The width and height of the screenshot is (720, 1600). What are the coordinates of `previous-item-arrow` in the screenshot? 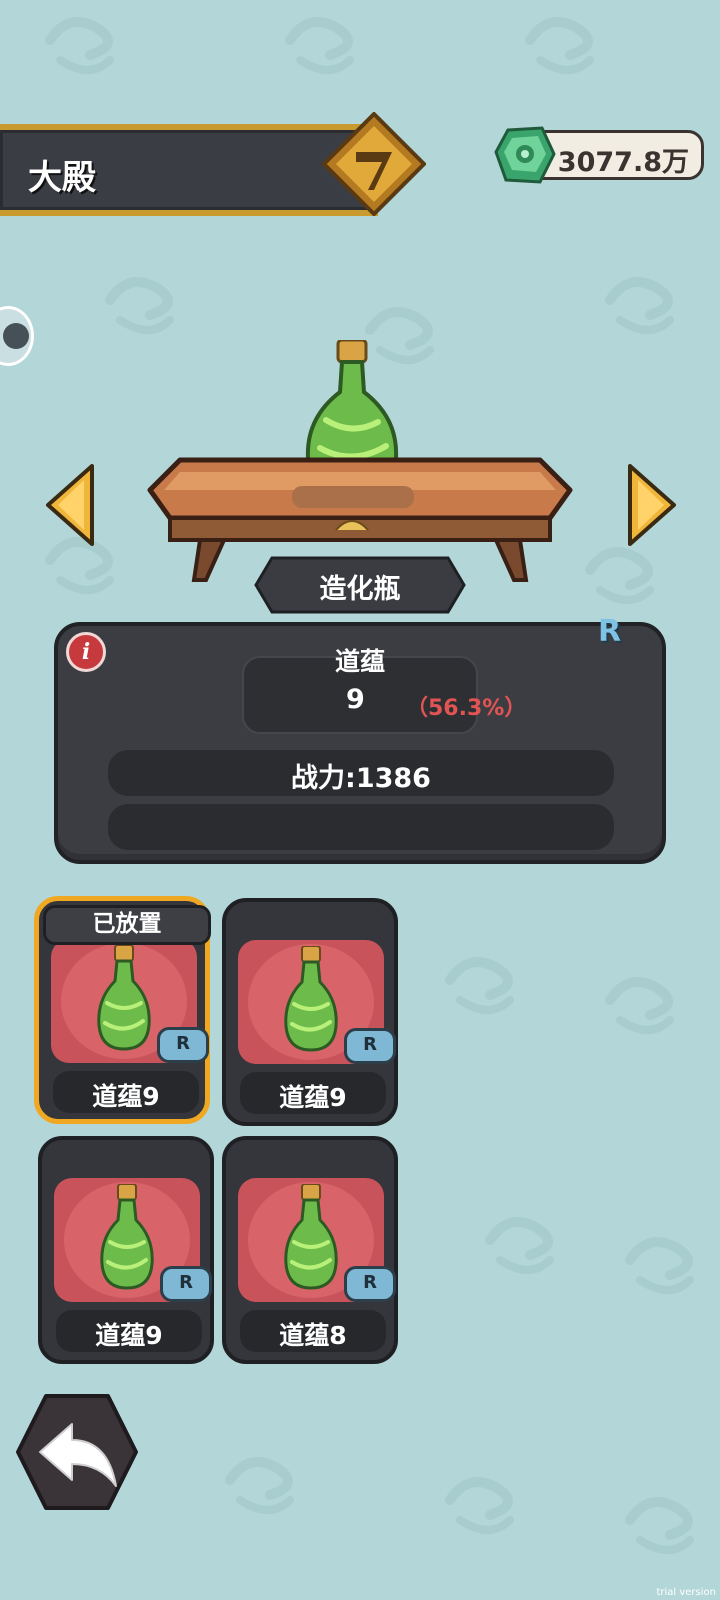 It's located at (70, 505).